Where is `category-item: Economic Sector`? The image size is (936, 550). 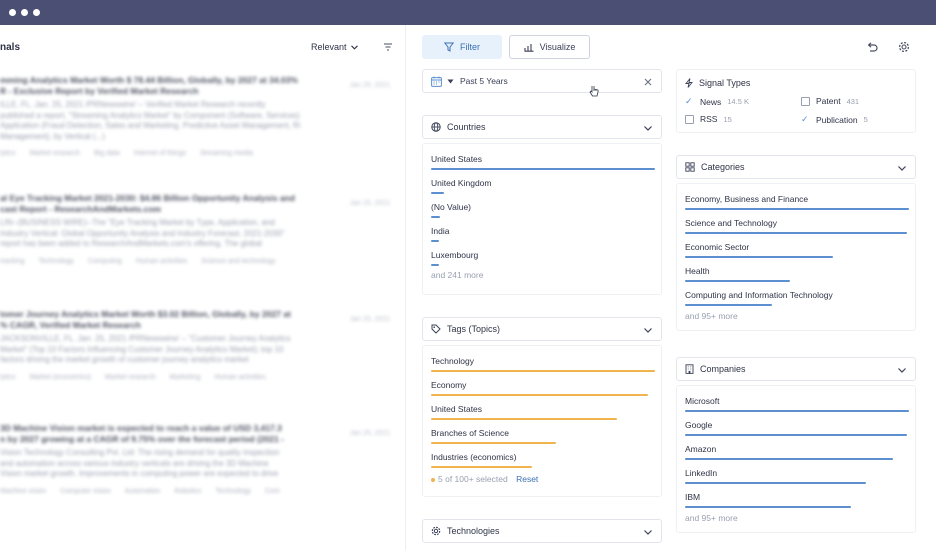
category-item: Economic Sector is located at coordinates (717, 247).